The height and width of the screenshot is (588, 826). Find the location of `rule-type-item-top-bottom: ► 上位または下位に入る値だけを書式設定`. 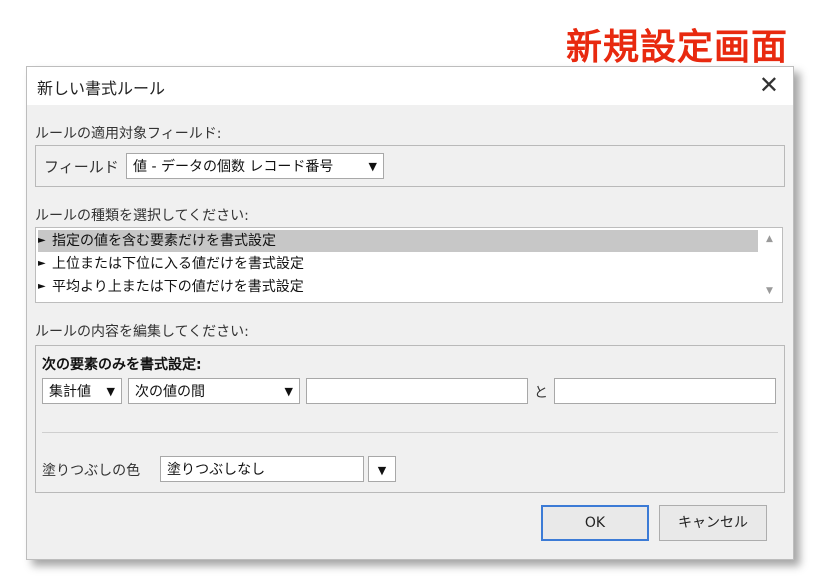

rule-type-item-top-bottom: ► 上位または下位に入る値だけを書式設定 is located at coordinates (398, 264).